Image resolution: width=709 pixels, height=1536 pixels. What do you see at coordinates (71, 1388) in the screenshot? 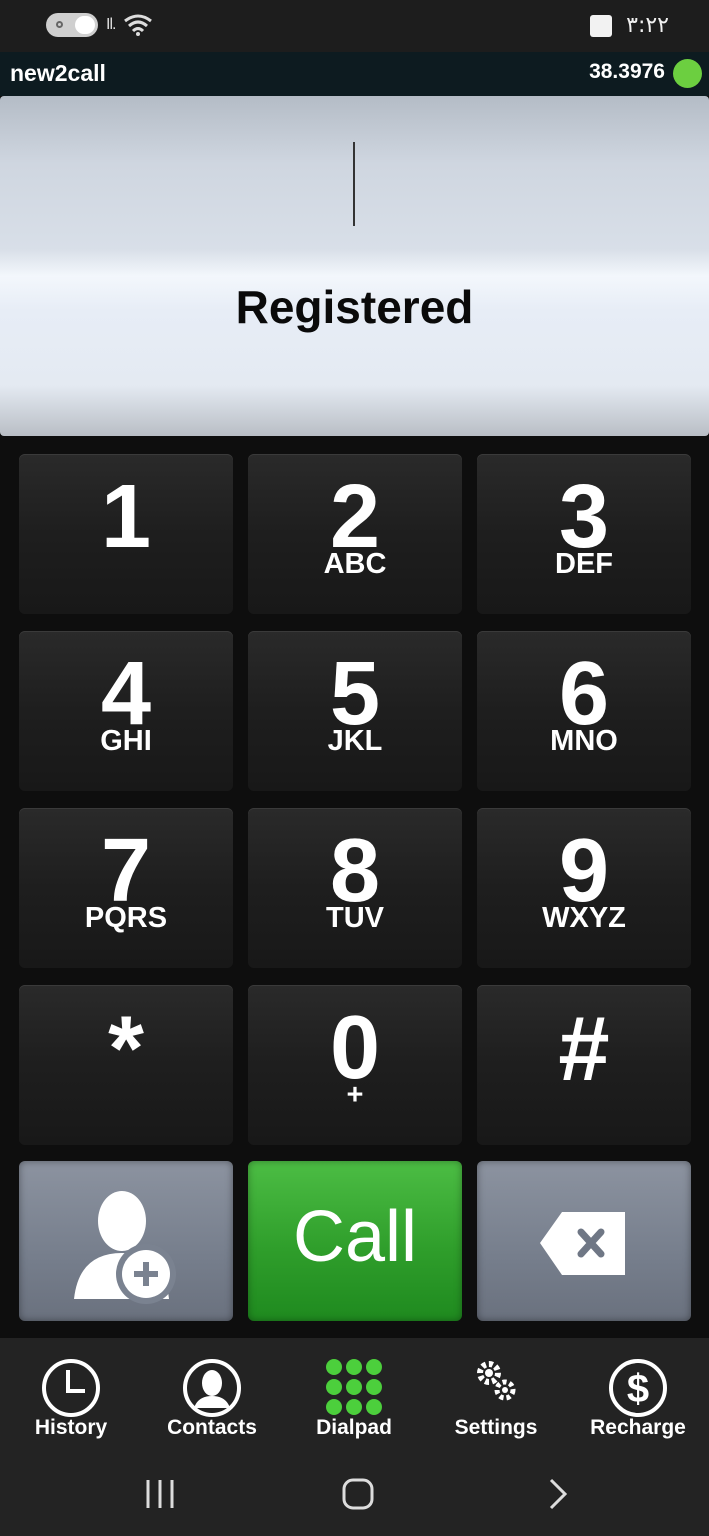
I see `clock-icon` at bounding box center [71, 1388].